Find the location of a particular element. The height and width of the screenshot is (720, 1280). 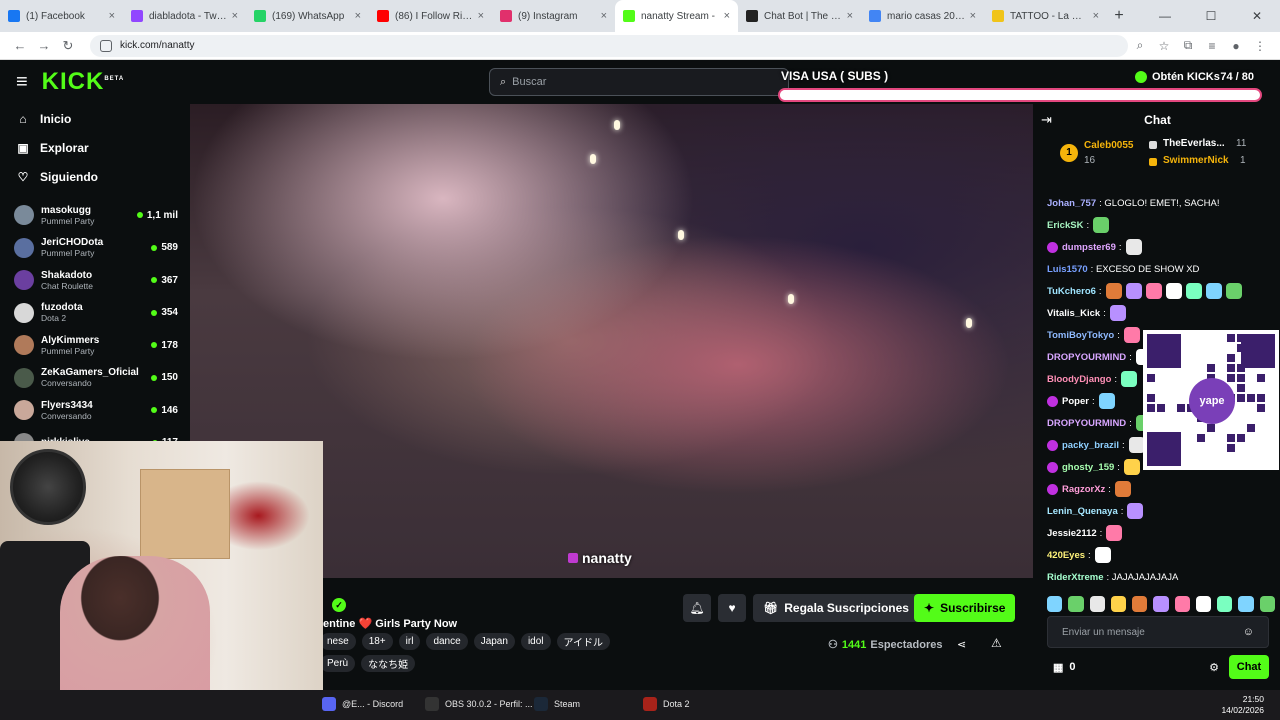

emoji-picker-icon: ☺ is located at coordinates (1248, 632).